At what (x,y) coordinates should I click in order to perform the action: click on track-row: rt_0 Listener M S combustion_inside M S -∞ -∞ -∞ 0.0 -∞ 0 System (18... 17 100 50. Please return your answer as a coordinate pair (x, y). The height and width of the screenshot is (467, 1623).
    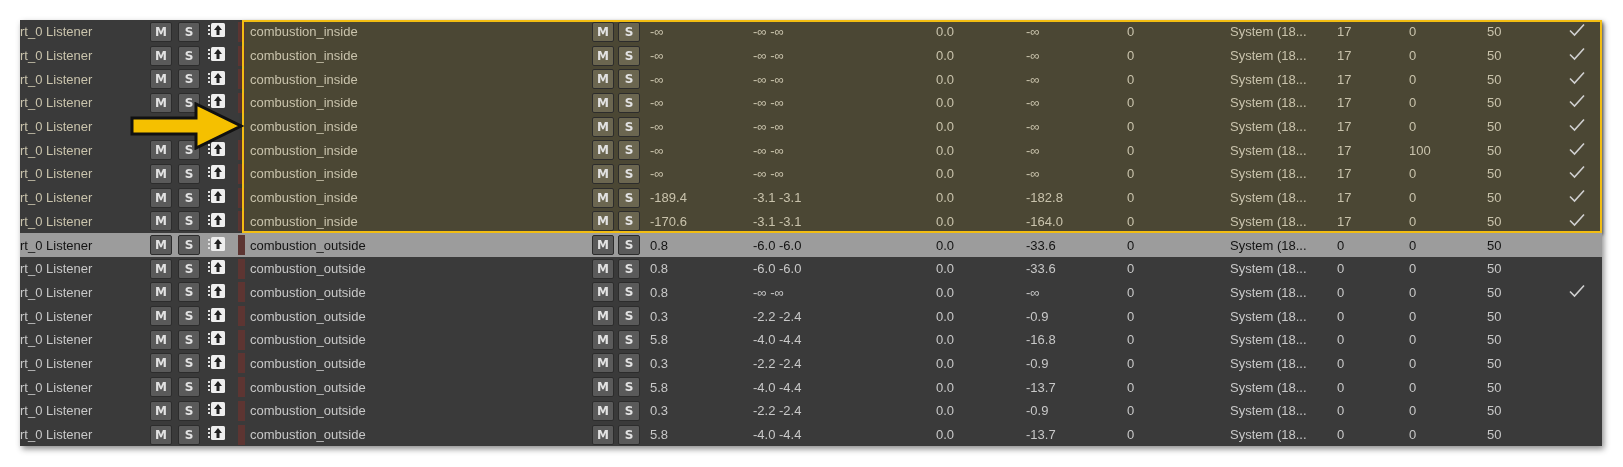
    Looking at the image, I should click on (811, 150).